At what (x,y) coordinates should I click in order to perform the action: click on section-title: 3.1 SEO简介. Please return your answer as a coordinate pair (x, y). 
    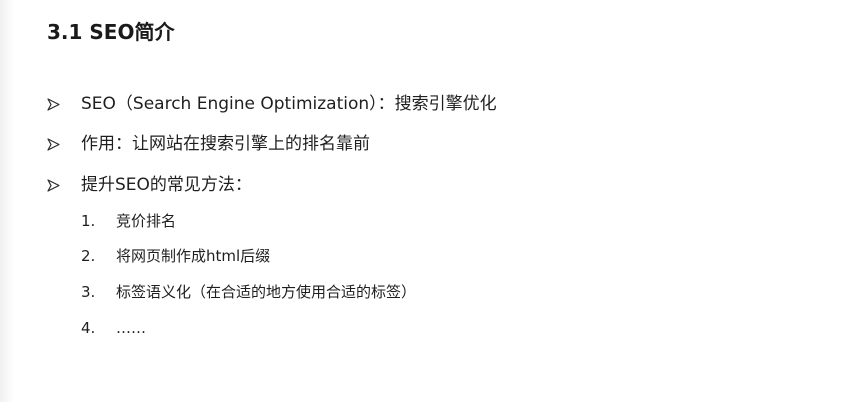
    Looking at the image, I should click on (111, 32).